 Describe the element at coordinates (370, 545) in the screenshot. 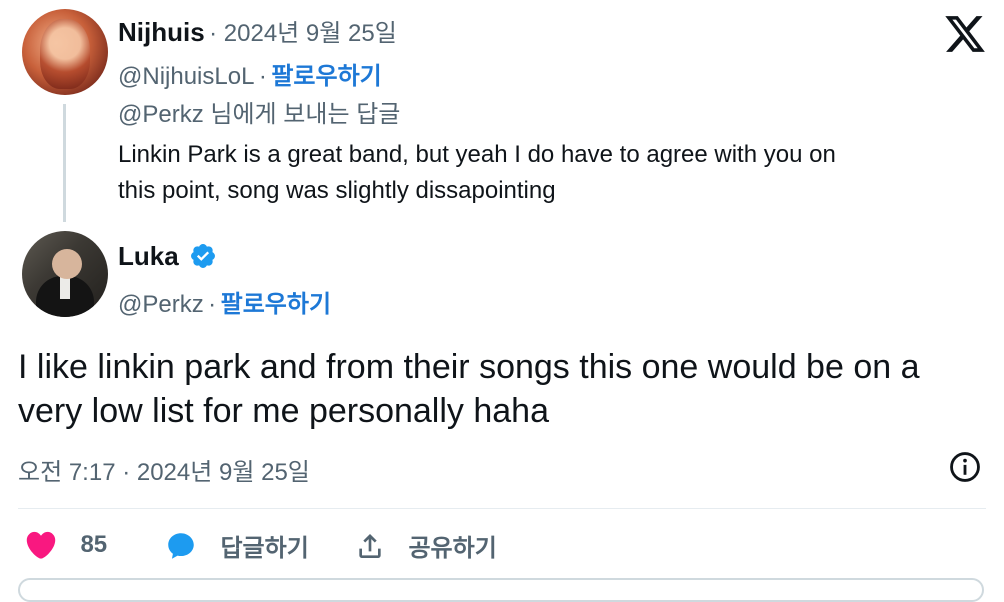

I see `share-icon` at that location.